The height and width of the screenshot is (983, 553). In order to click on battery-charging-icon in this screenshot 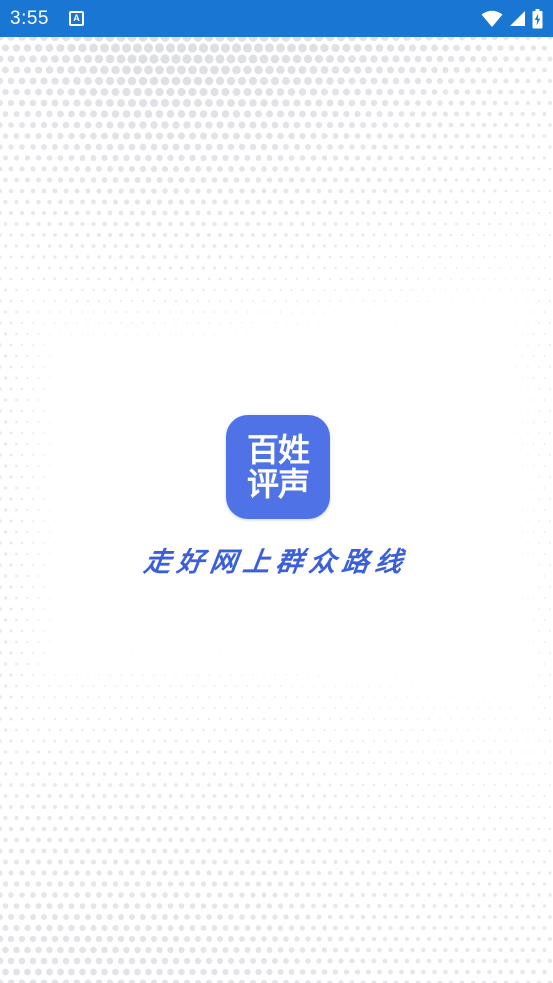, I will do `click(537, 18)`.